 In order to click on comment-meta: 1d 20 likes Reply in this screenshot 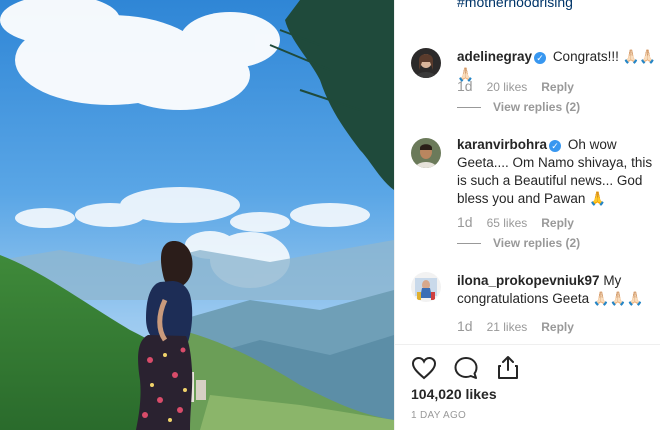, I will do `click(515, 86)`.